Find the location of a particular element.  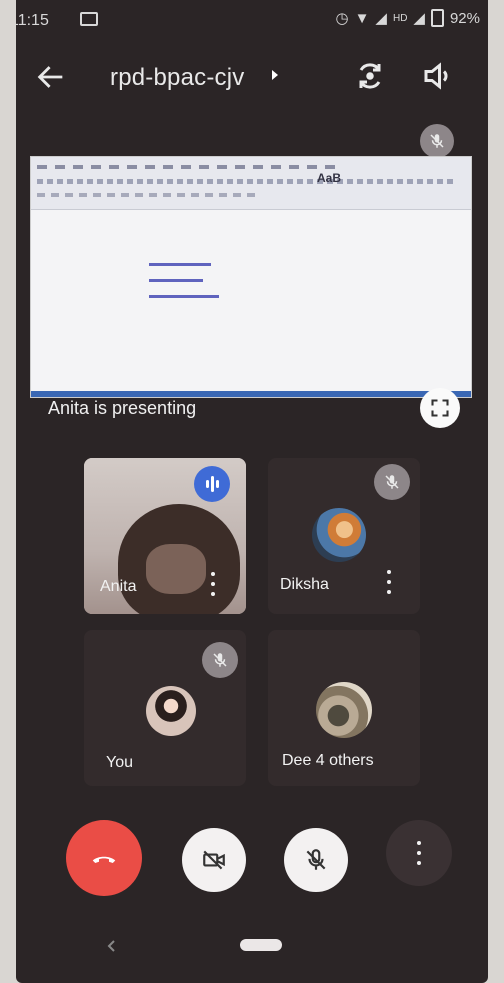

home-pill is located at coordinates (261, 945).